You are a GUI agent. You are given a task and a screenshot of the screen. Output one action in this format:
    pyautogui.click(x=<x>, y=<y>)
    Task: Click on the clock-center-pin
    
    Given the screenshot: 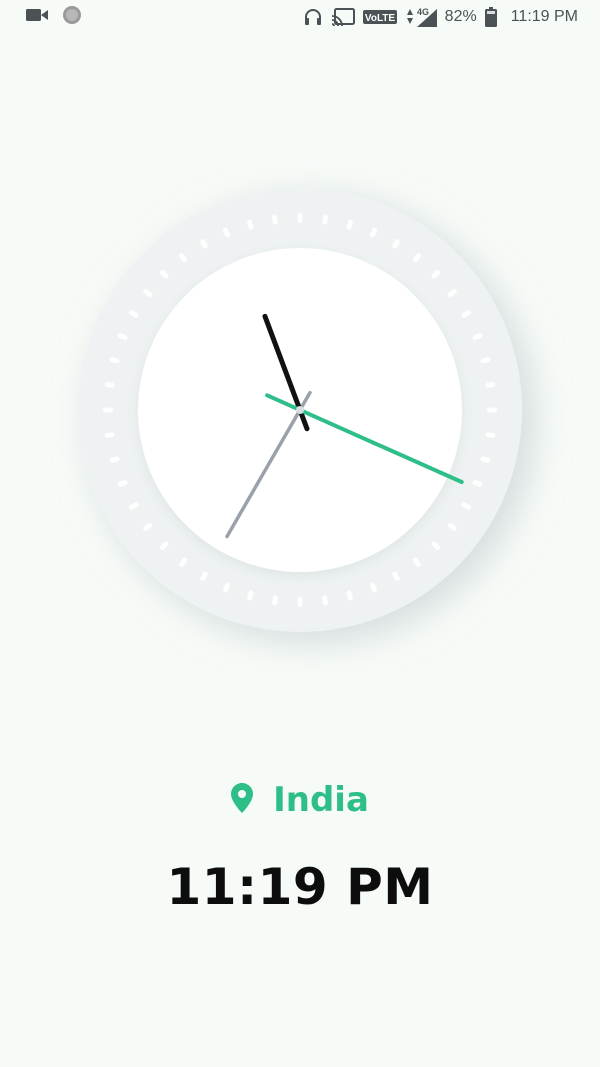 What is the action you would take?
    pyautogui.click(x=300, y=410)
    